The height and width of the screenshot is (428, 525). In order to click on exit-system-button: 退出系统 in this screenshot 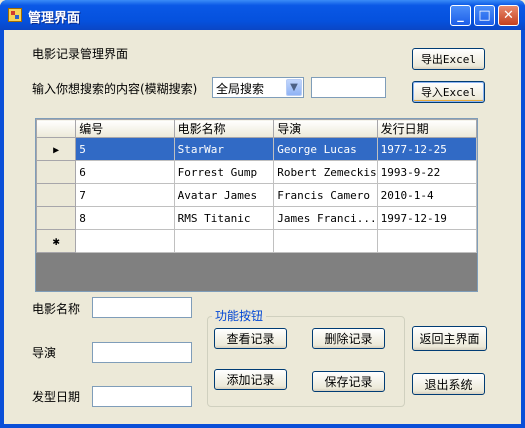, I will do `click(448, 384)`.